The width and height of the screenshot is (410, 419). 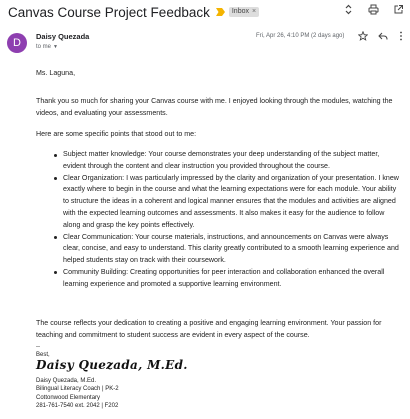 I want to click on chevrons-up-down-icon, so click(x=348, y=9).